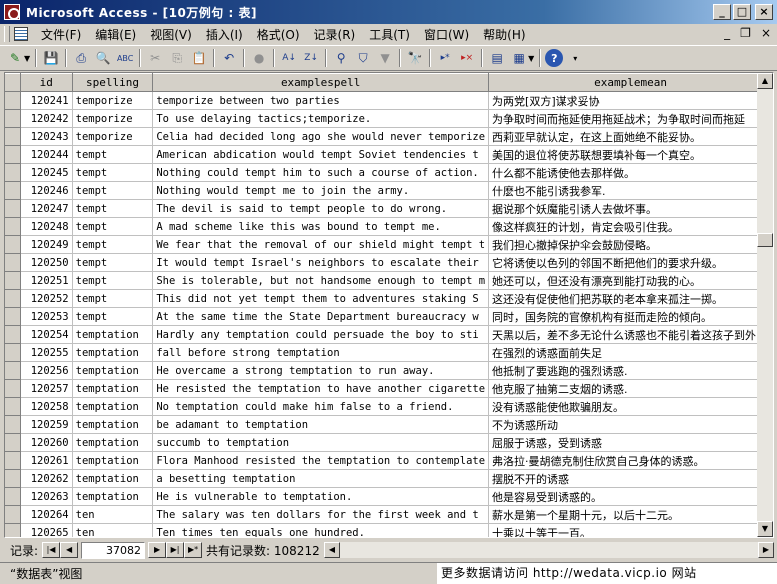  I want to click on cell-id: 120253, so click(46, 316).